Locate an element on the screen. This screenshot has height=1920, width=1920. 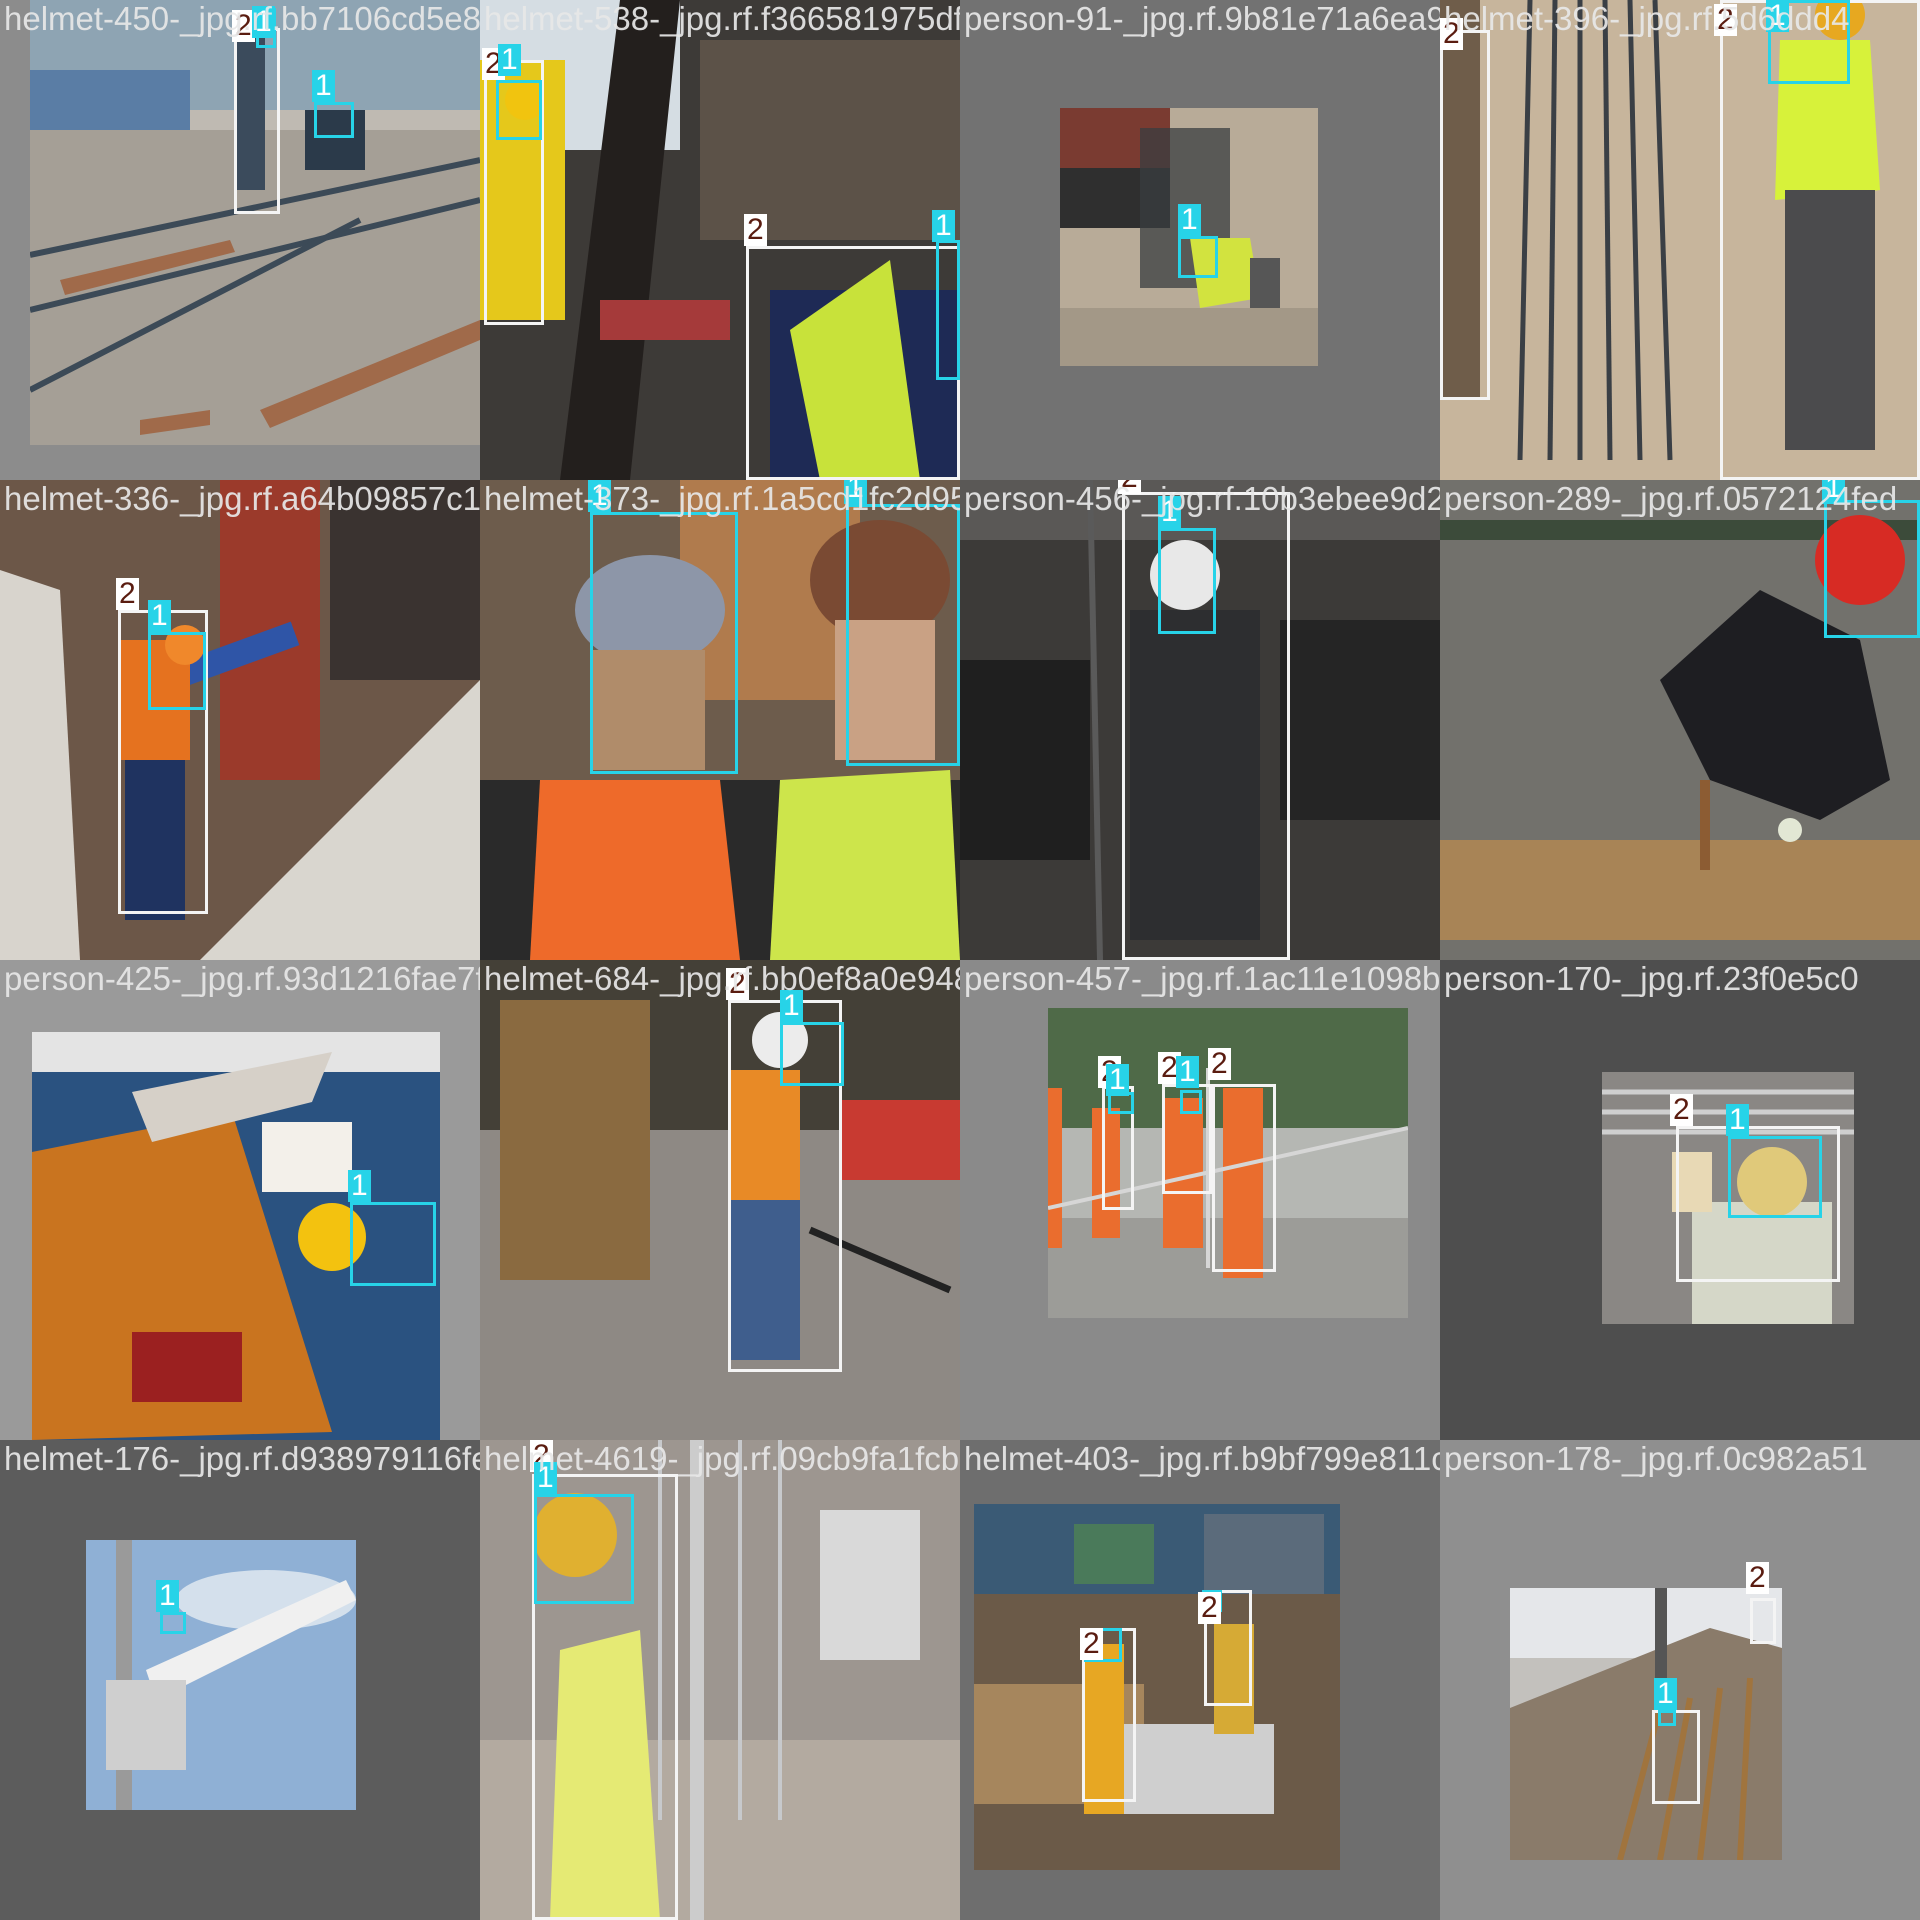
tile-filename: helmet-336-_jpg.rf.a64b09857c1ae7c3fa002 is located at coordinates (242, 498).